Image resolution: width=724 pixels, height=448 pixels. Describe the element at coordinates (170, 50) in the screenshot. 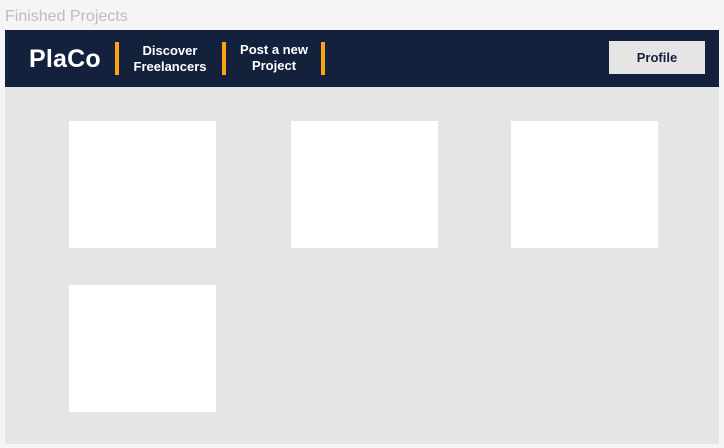

I see `nav-link-line: Discover` at that location.